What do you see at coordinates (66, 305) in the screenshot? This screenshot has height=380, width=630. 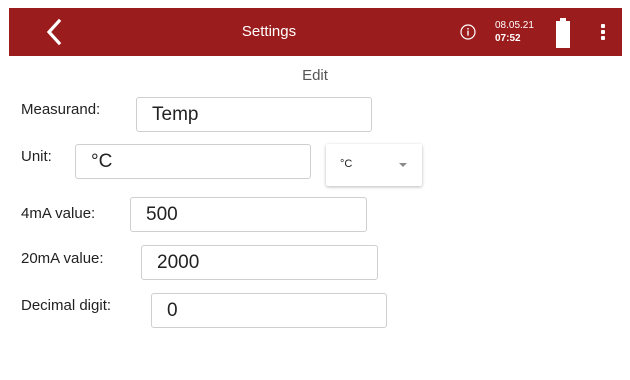 I see `decimal-digit-label: Decimal digit:` at bounding box center [66, 305].